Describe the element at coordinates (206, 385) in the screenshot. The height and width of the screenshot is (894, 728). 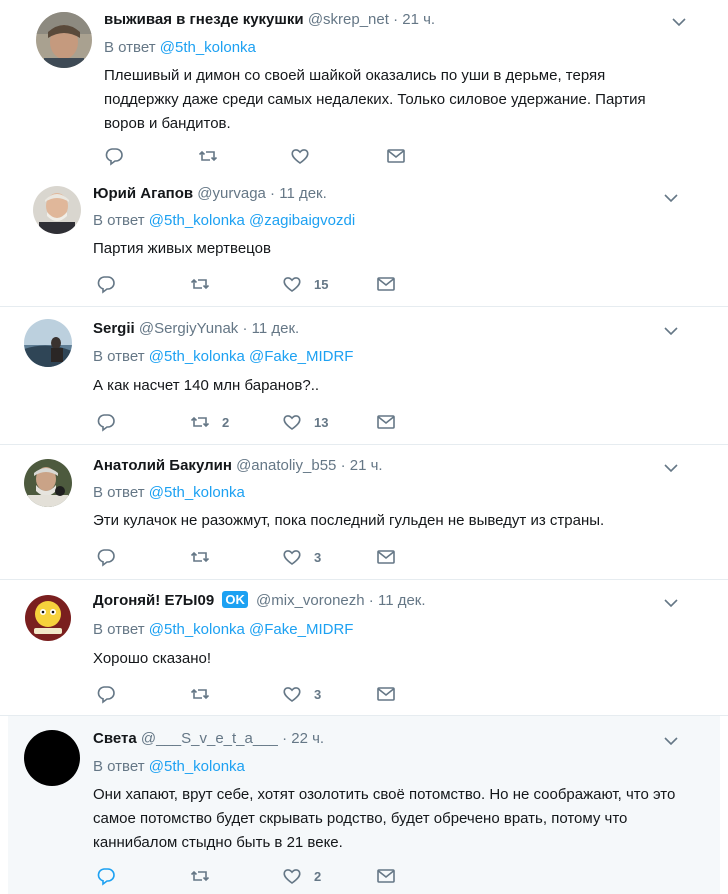
I see `tweet-text: А как насчет 140 млн баранов?..` at that location.